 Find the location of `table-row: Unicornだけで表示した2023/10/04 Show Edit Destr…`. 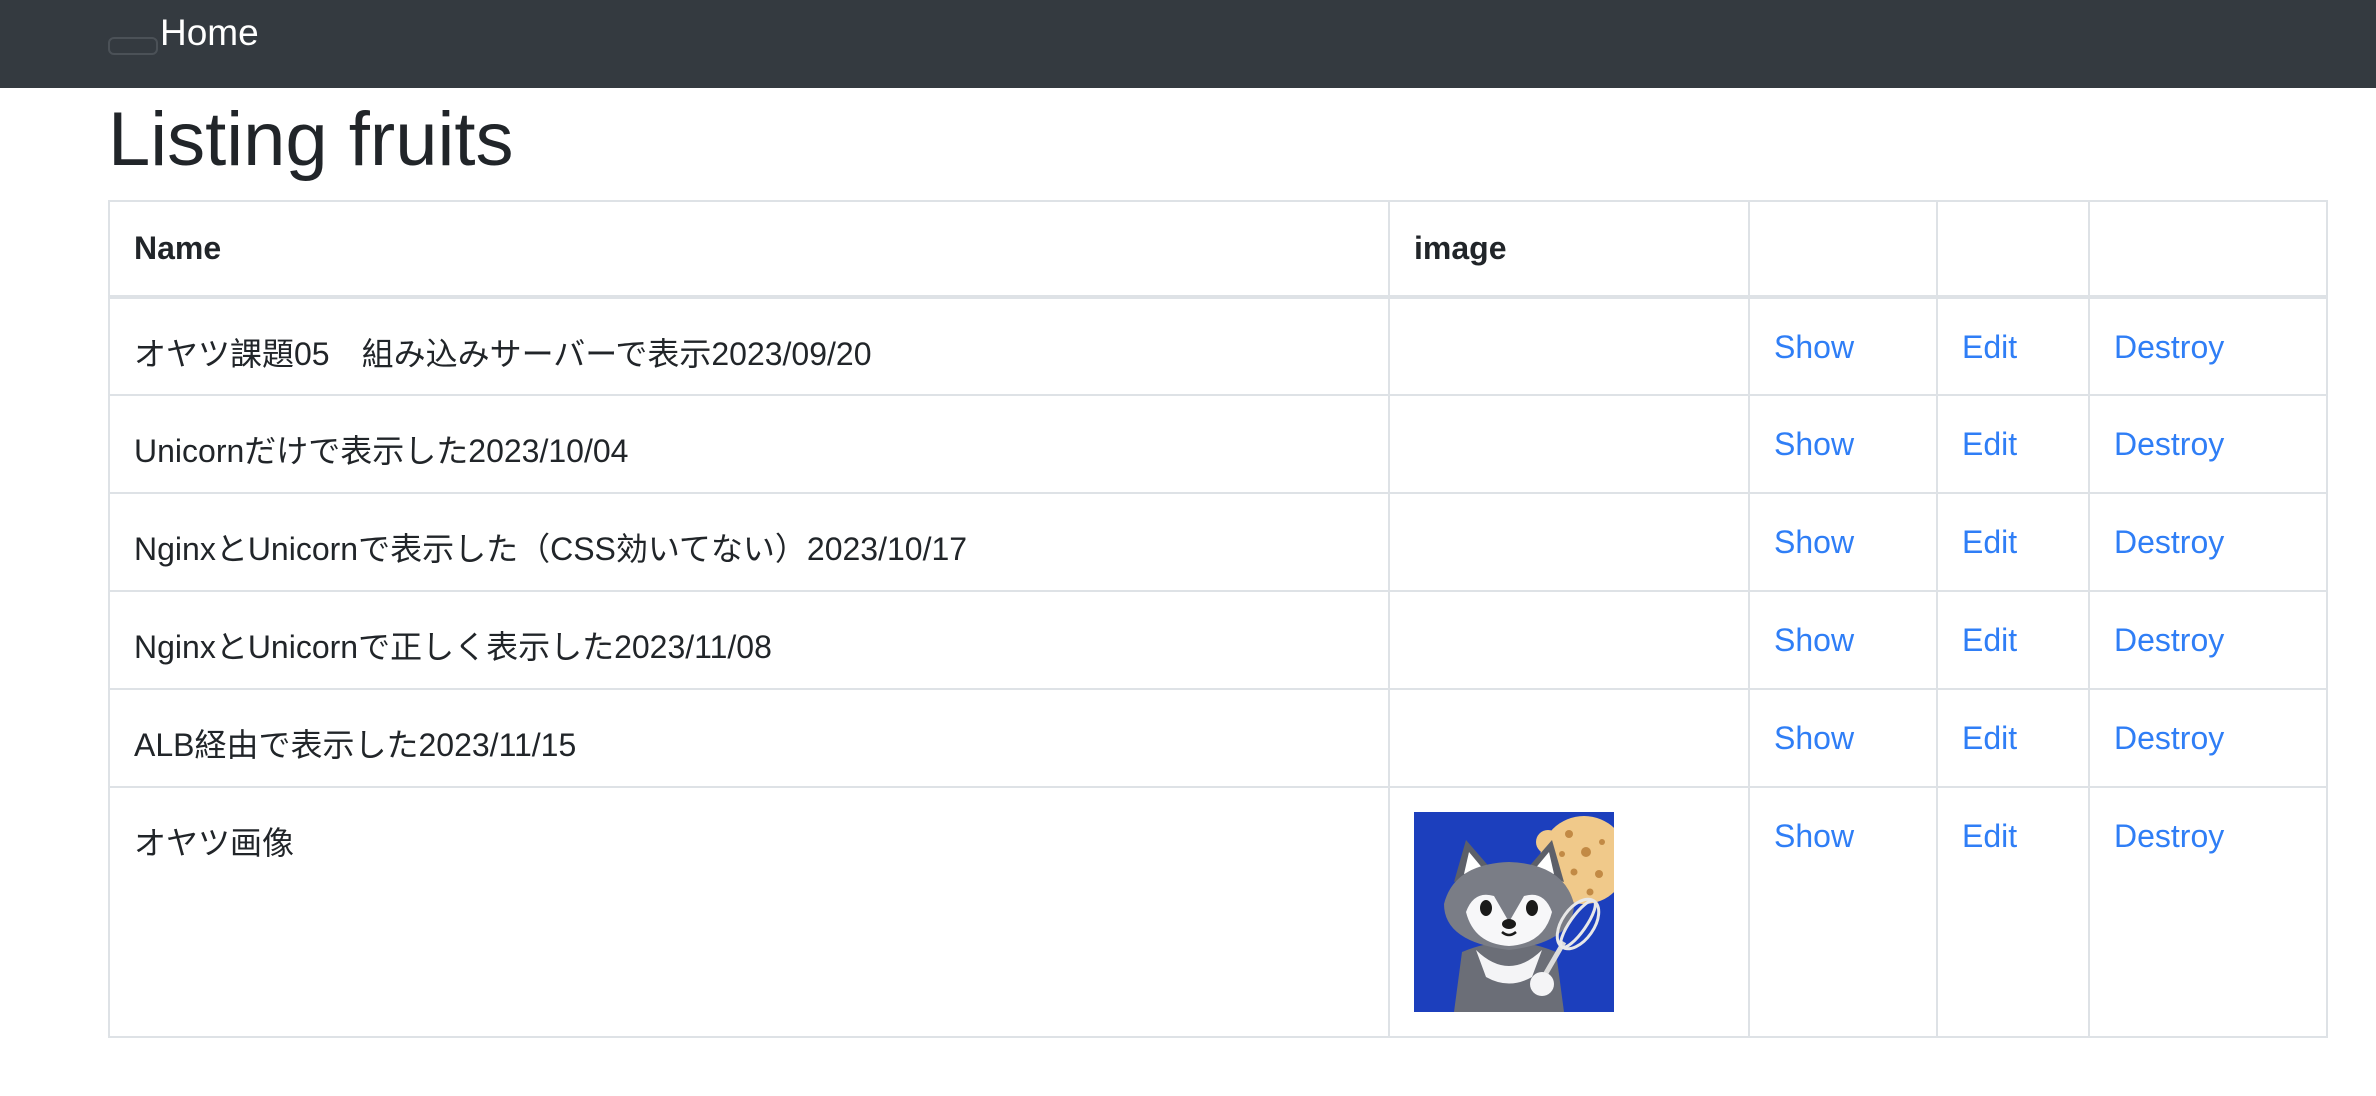

table-row: Unicornだけで表示した2023/10/04 Show Edit Destr… is located at coordinates (1218, 444).